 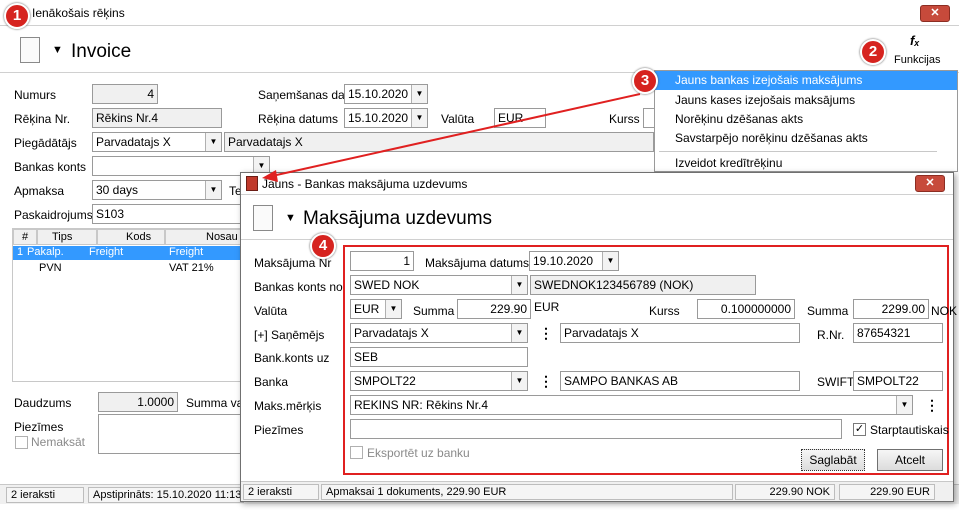 What do you see at coordinates (645, 81) in the screenshot?
I see `step-badge-3: 3` at bounding box center [645, 81].